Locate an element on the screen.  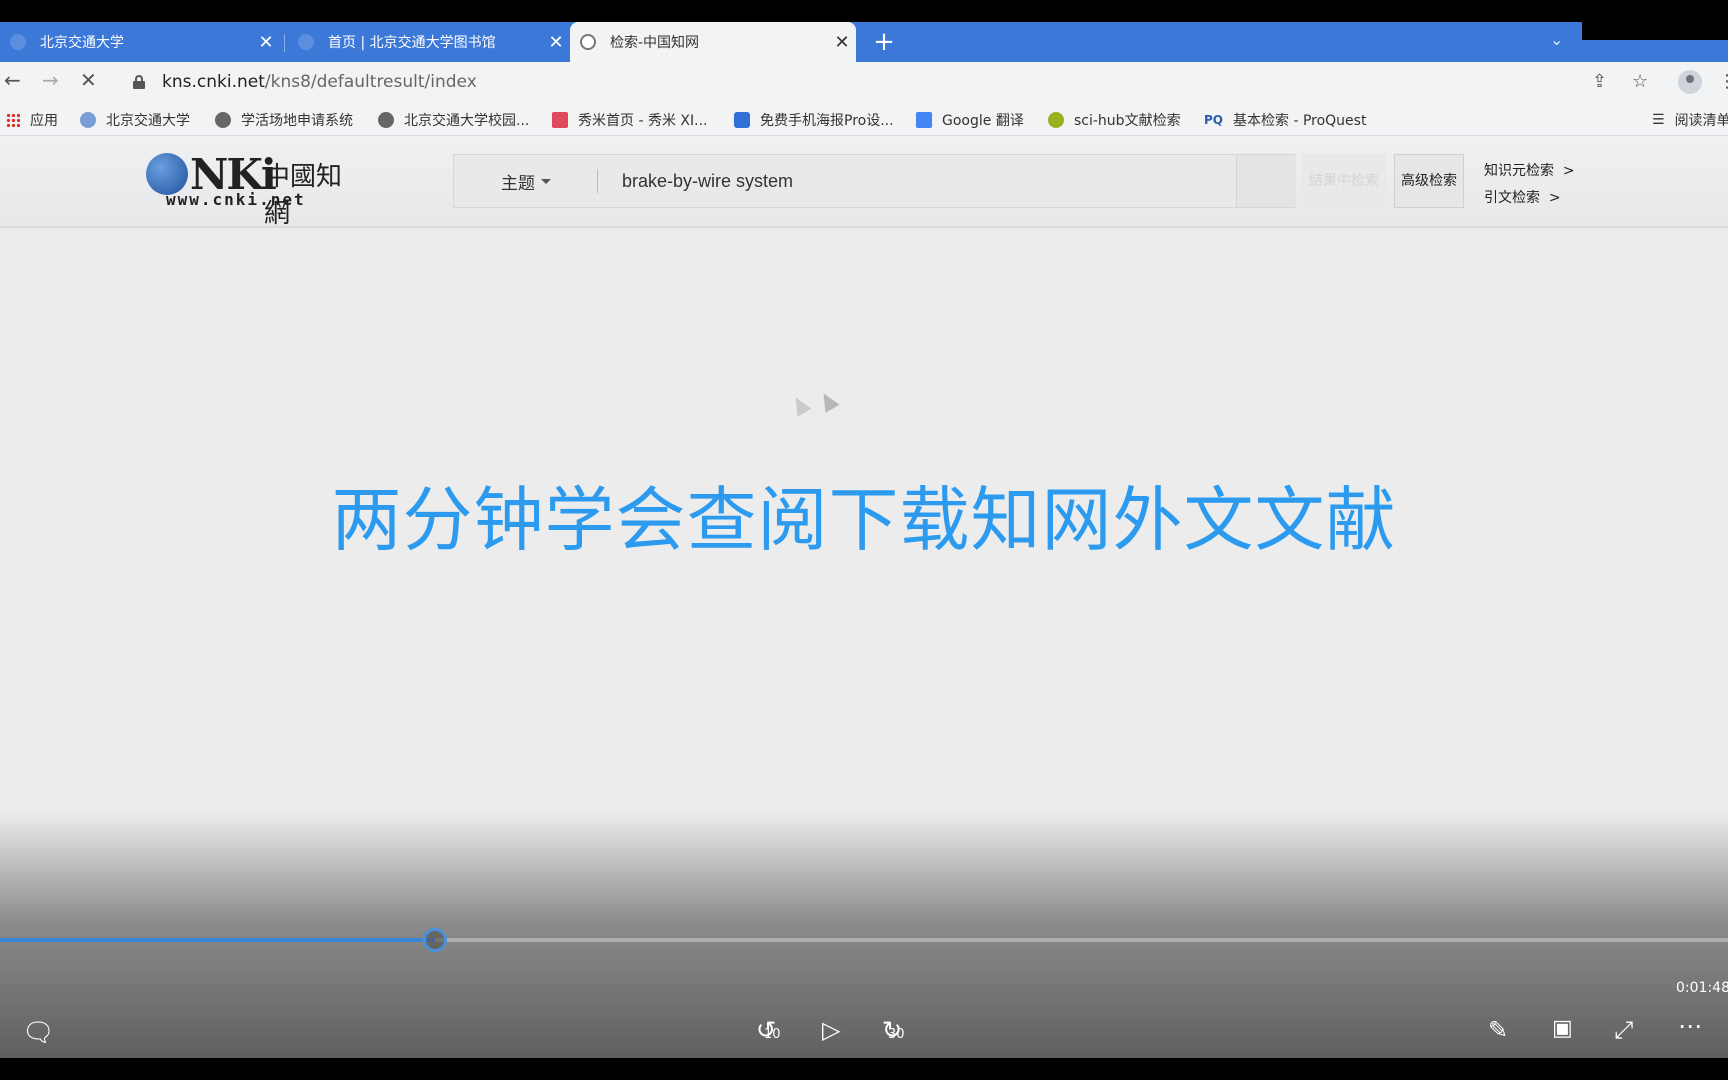
bookmark-star-icon: ☆ is located at coordinates (1640, 81).